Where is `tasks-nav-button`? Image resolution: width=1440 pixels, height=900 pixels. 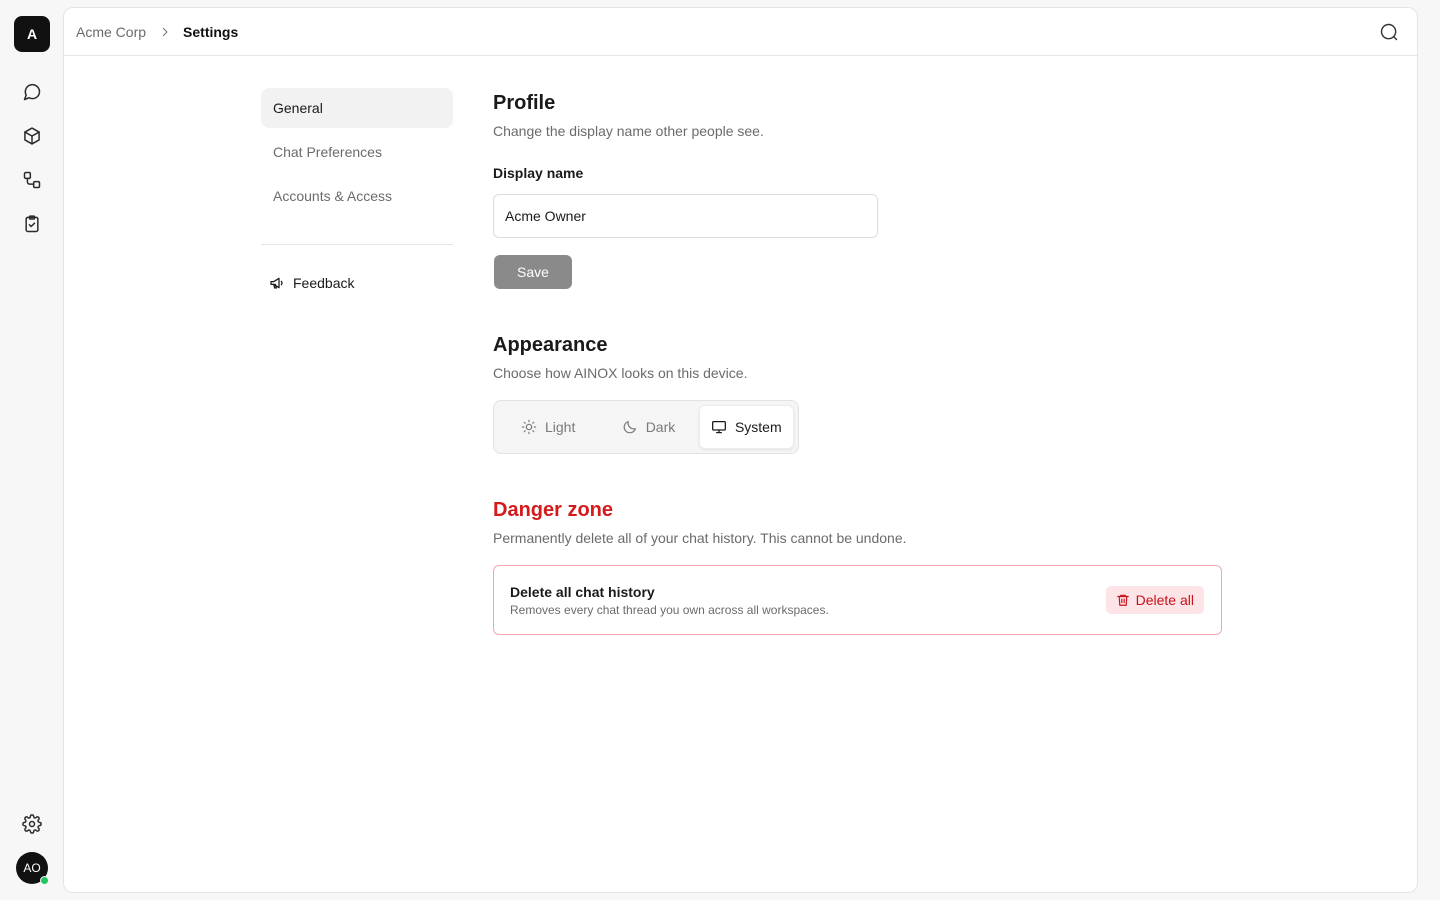
tasks-nav-button is located at coordinates (32, 224).